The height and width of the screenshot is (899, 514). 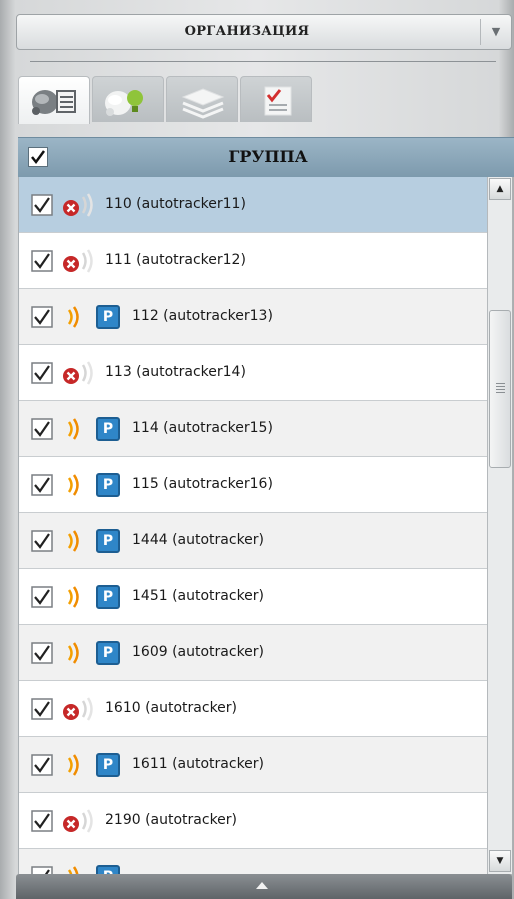 I want to click on tab-tasks, so click(x=276, y=99).